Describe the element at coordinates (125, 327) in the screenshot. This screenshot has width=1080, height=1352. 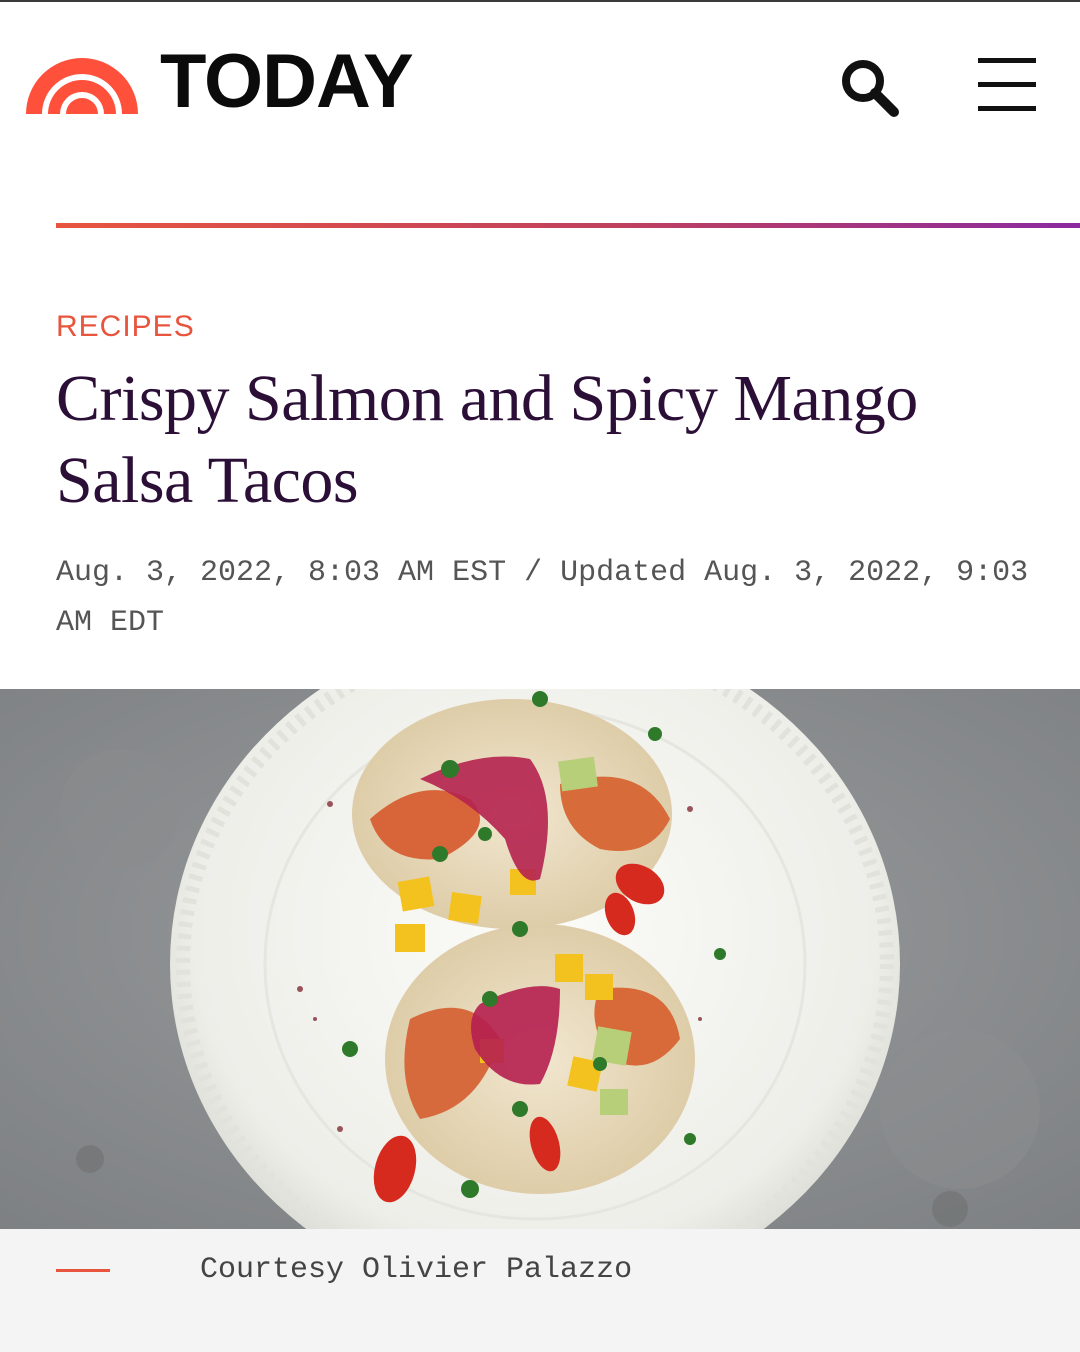
I see `section-label: RECIPES` at that location.